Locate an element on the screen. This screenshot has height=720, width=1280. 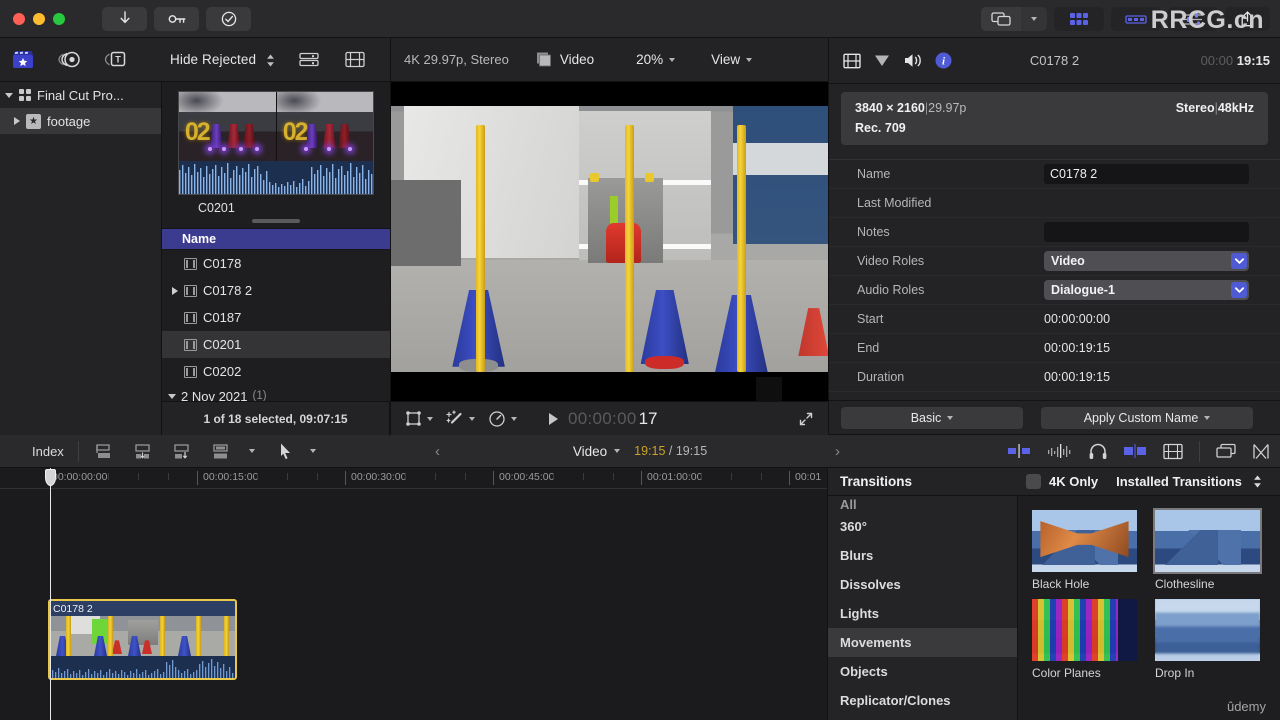
retime-menu-chevron is located at coordinates (514, 418).